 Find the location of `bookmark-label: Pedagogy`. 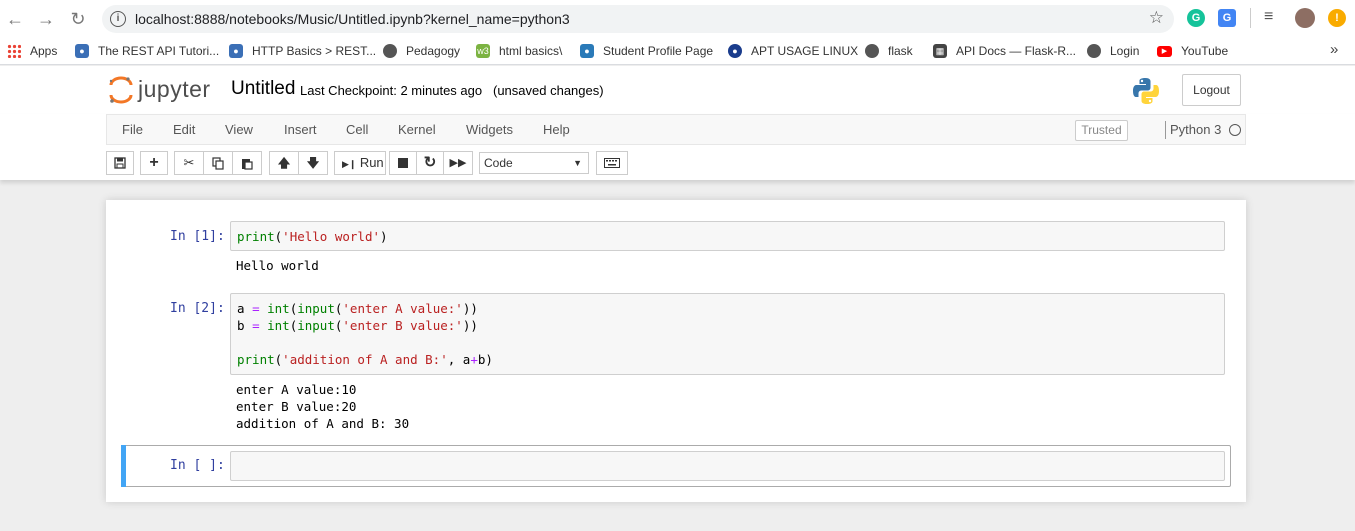

bookmark-label: Pedagogy is located at coordinates (433, 51).